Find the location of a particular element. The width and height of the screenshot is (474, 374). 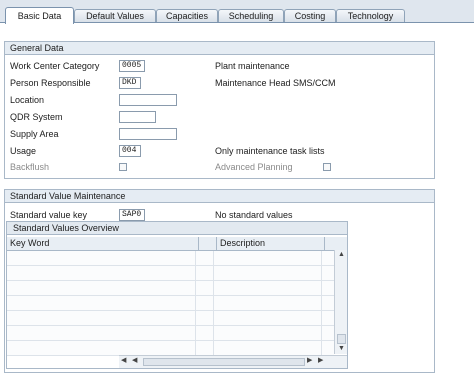

backflush-label: Backflush is located at coordinates (30, 167).